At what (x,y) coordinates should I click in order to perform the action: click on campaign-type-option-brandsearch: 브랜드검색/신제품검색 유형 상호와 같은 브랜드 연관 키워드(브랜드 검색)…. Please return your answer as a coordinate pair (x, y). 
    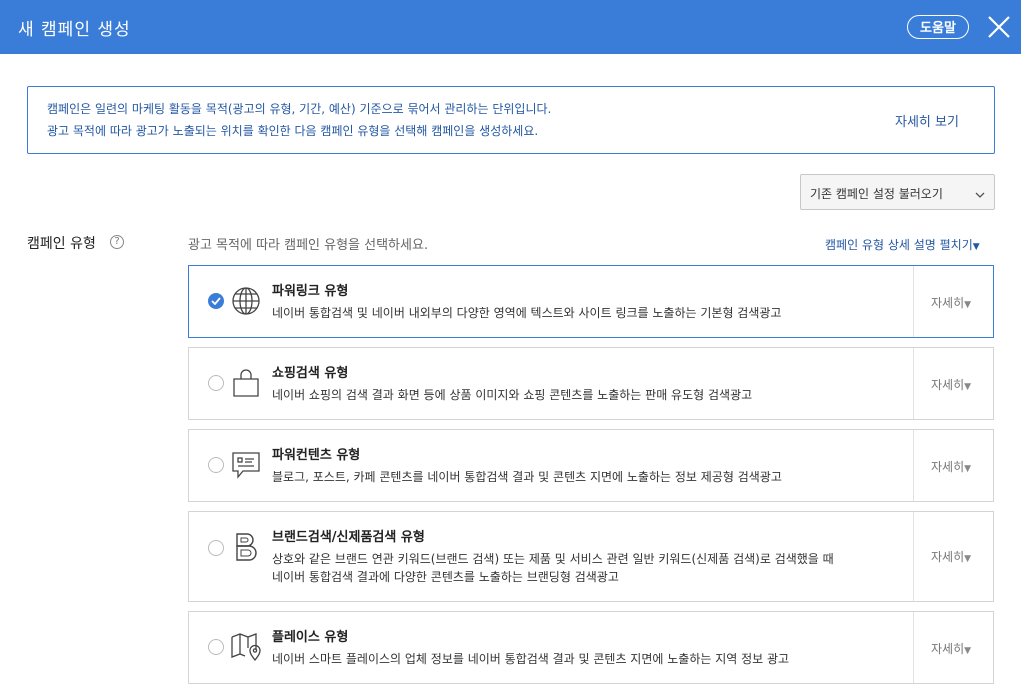
    Looking at the image, I should click on (591, 556).